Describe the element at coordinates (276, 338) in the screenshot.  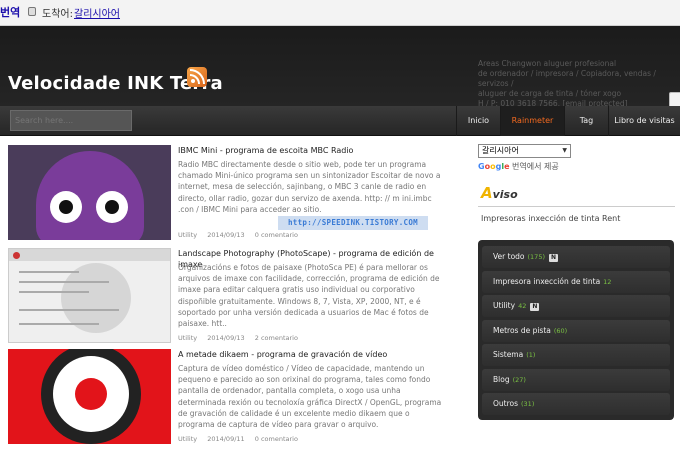
I see `post-comments: 2 comentario` at that location.